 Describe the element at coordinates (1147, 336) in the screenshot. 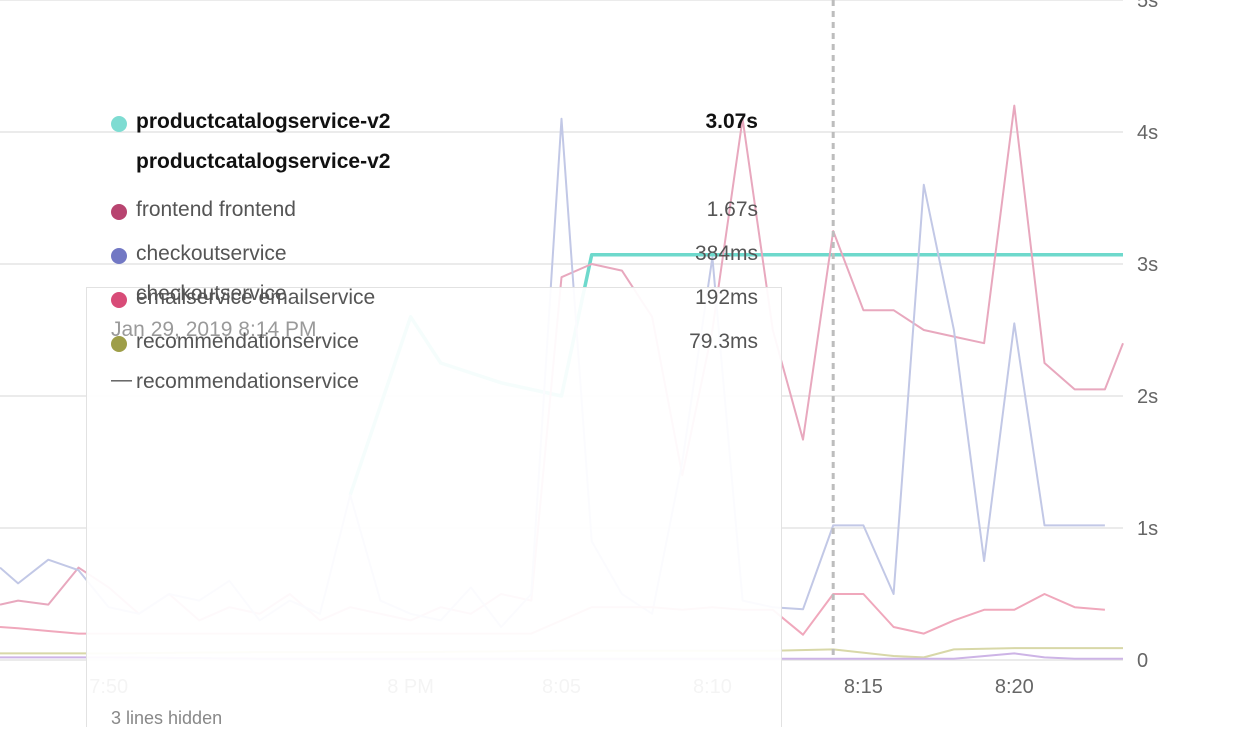

I see `y-axis: 0 1s 2s 3s 4s 5s` at that location.